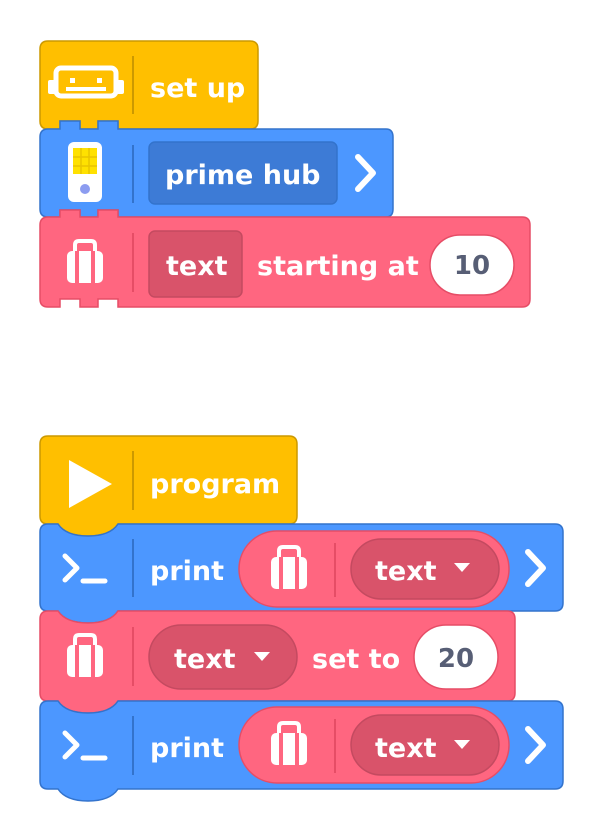 Image resolution: width=603 pixels, height=840 pixels. I want to click on hub-selector-block: prime hub, so click(216, 169).